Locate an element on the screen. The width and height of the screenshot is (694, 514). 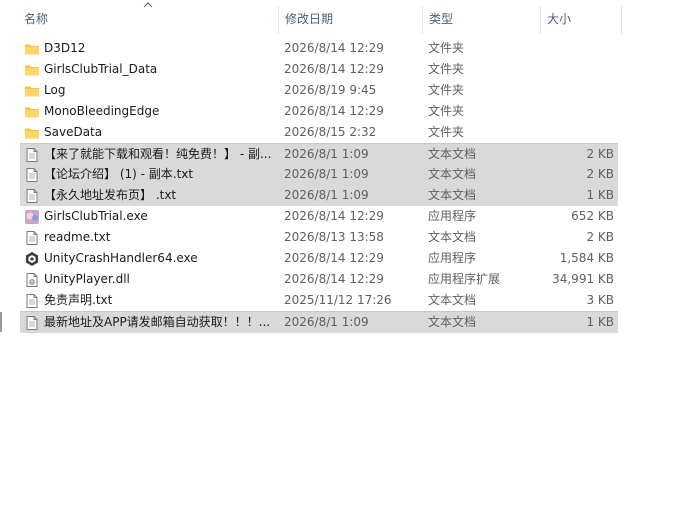
sort-ascending-icon is located at coordinates (148, 5).